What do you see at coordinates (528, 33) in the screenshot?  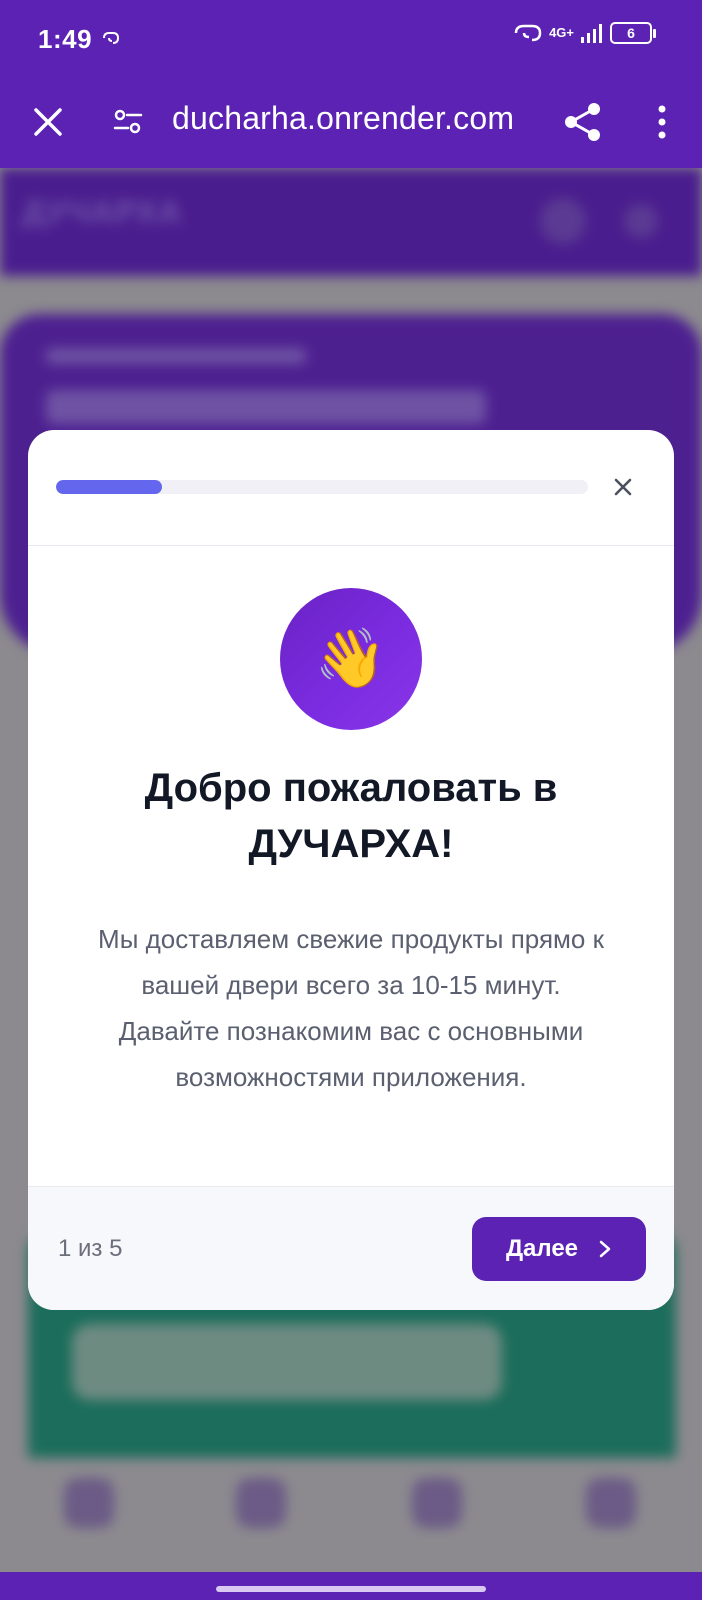 I see `volte-icon` at bounding box center [528, 33].